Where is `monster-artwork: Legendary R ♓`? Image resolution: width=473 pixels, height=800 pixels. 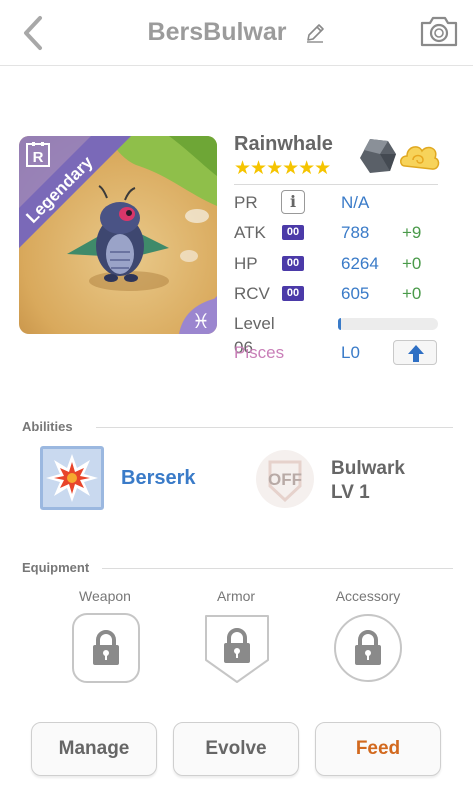
monster-artwork: Legendary R ♓ is located at coordinates (118, 235).